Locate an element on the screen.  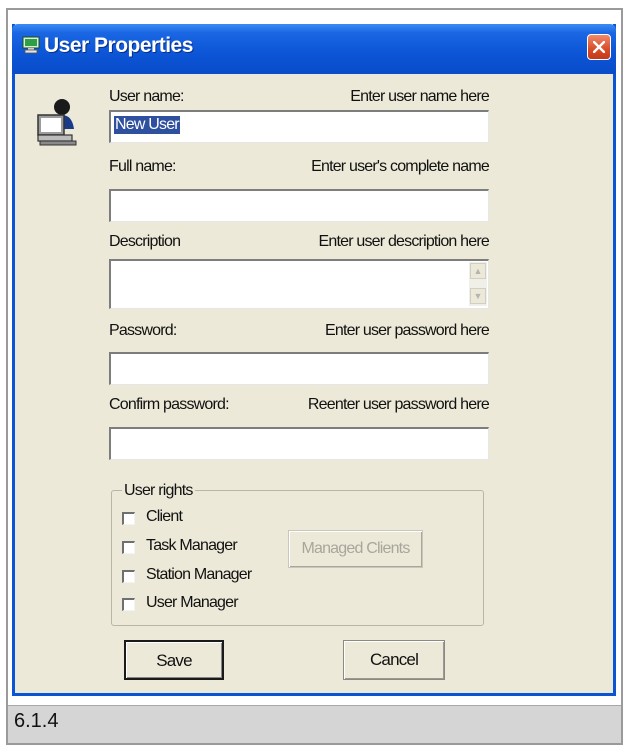
password-input is located at coordinates (299, 368).